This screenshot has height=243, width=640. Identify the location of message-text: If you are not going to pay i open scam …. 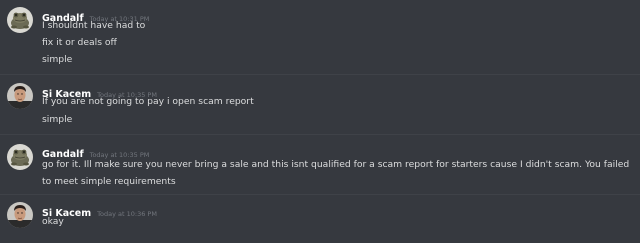
(148, 101).